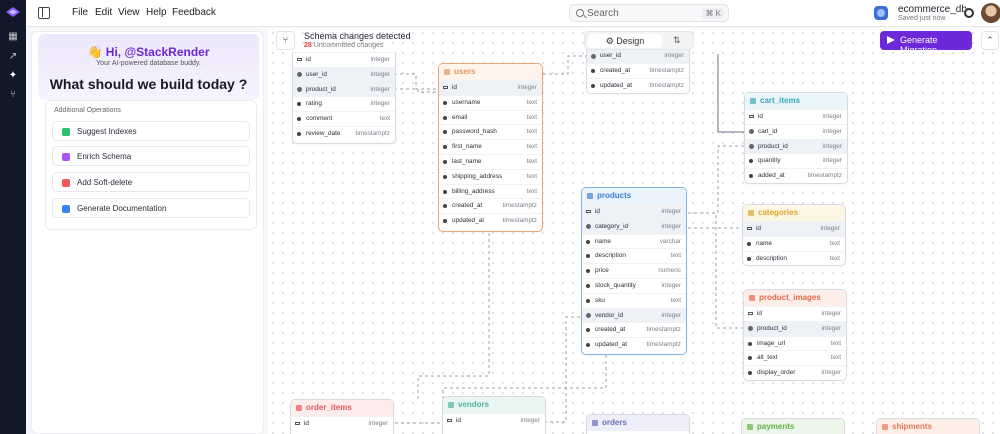 The image size is (1000, 434). What do you see at coordinates (795, 298) in the screenshot?
I see `table-title: product_images` at bounding box center [795, 298].